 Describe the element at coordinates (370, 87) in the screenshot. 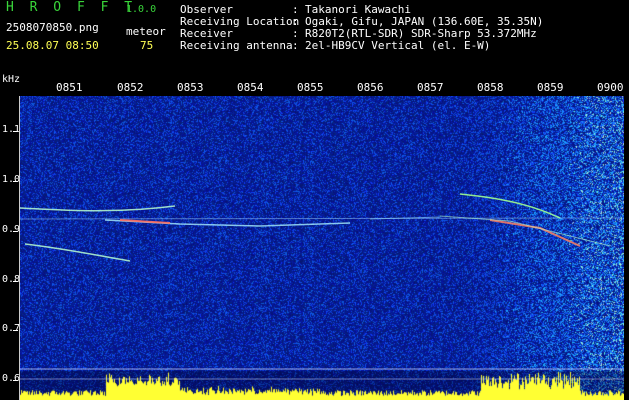

I see `x-tick-label: 0856` at that location.